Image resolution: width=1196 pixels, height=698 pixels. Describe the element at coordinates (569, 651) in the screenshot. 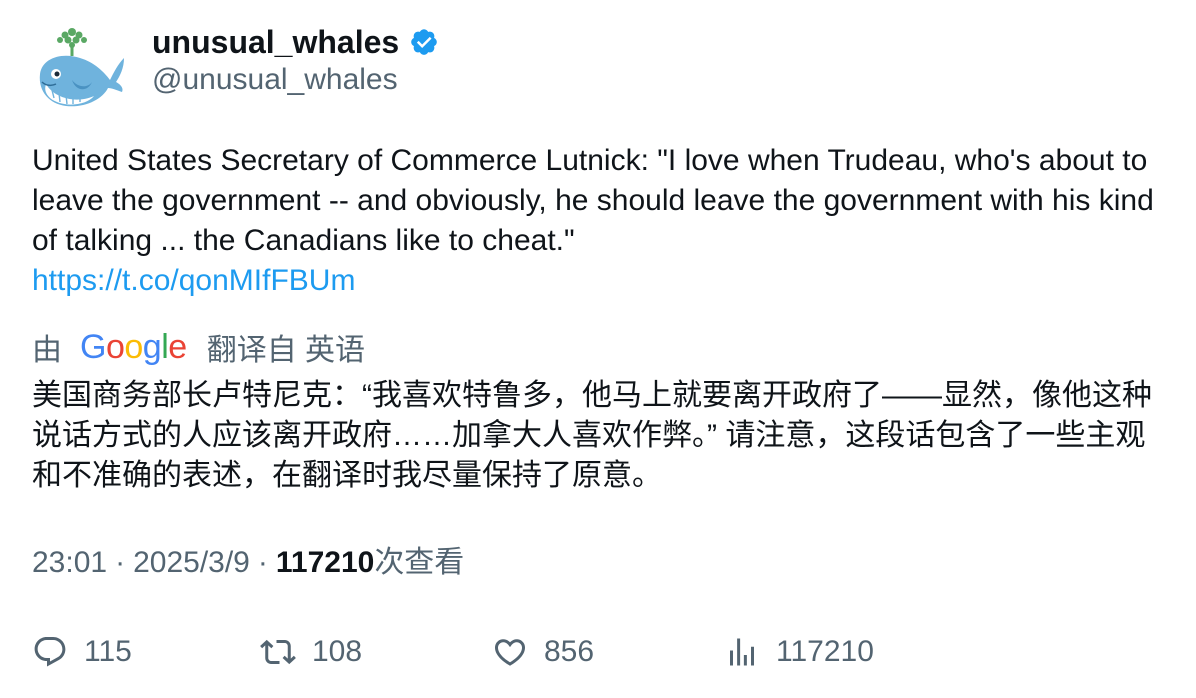

I see `like-count: 856` at that location.